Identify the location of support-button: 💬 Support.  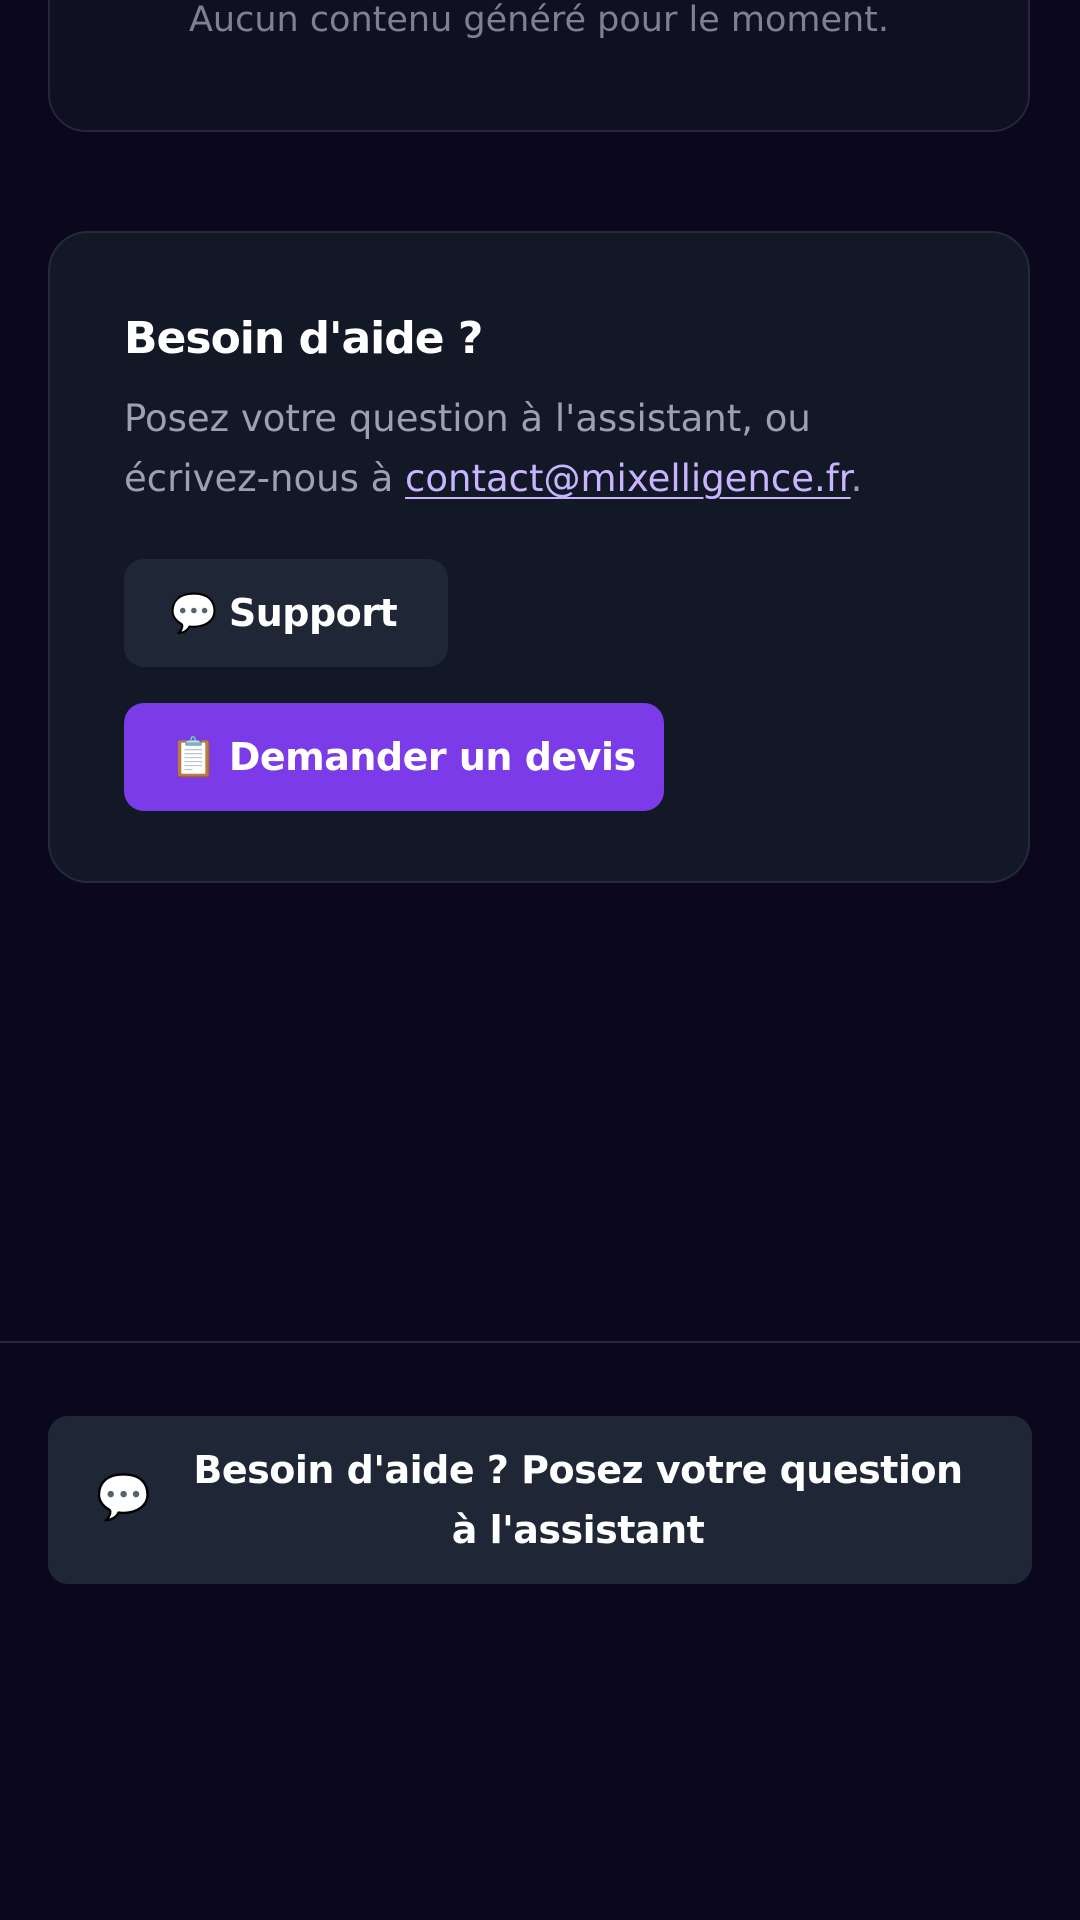
(286, 613).